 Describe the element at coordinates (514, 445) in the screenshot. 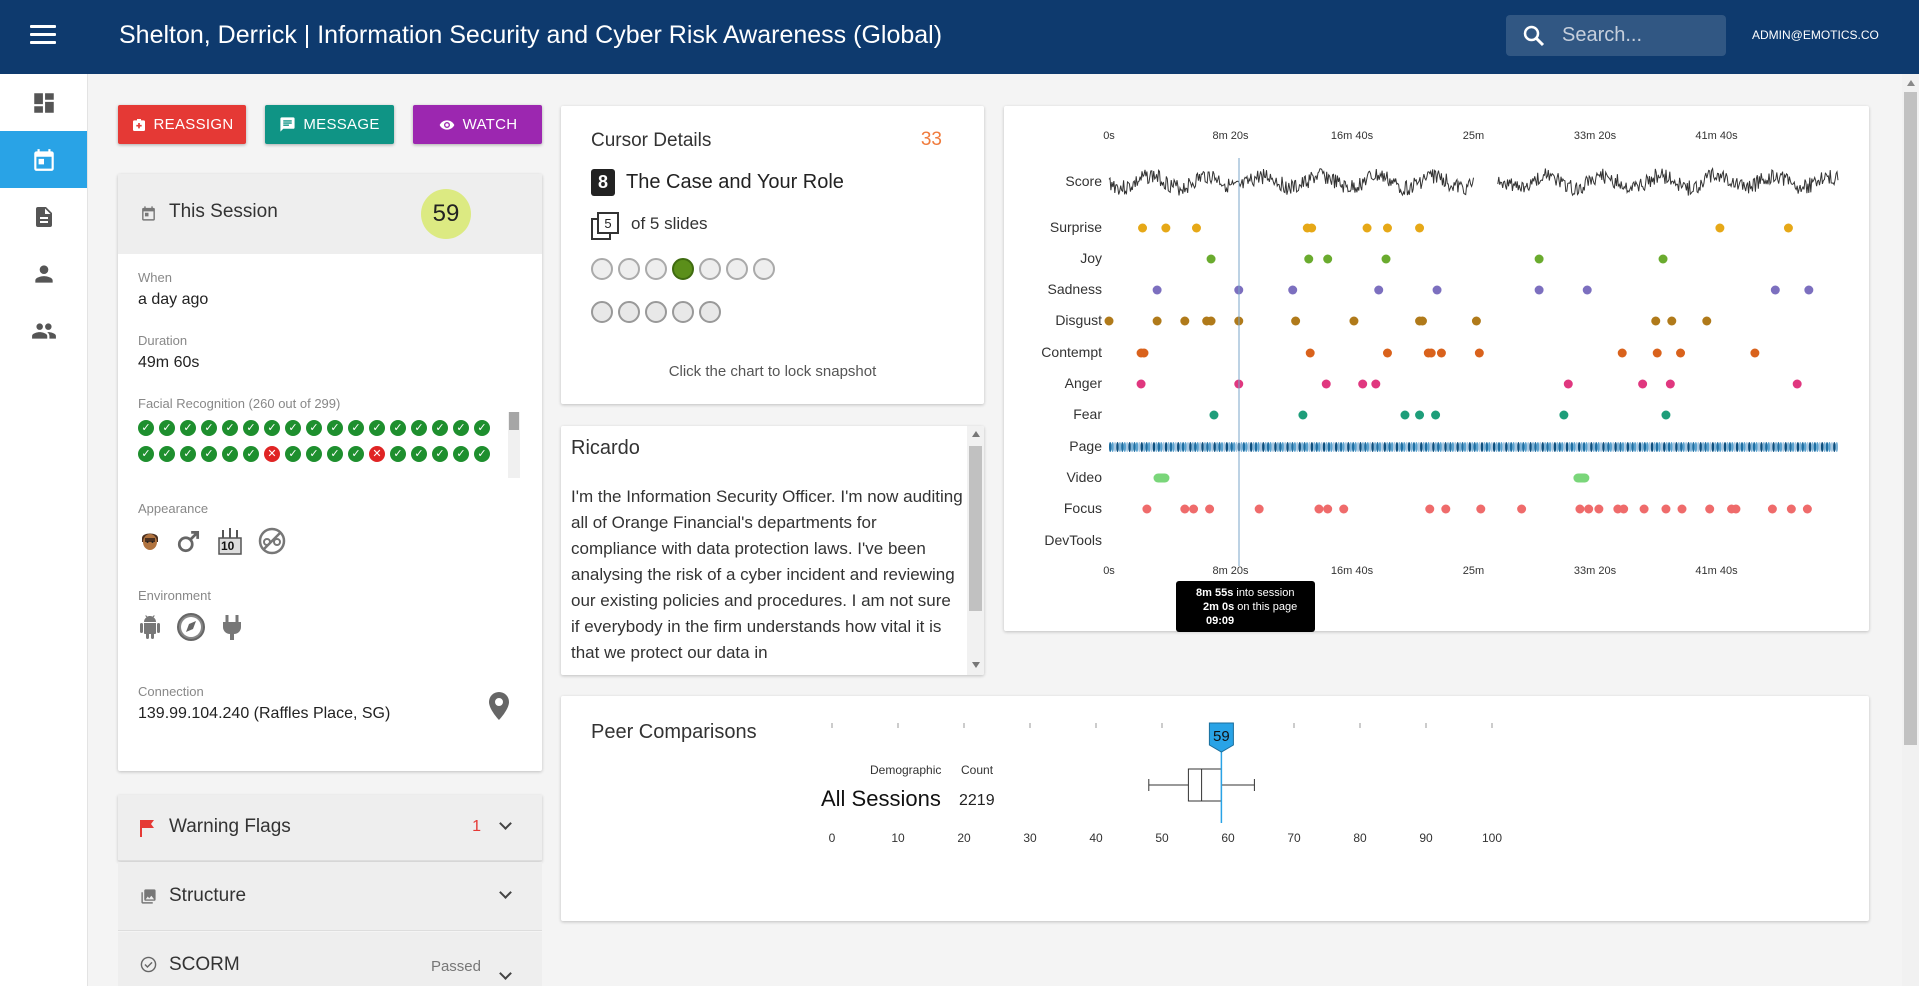

I see `facial-scrollbar` at that location.